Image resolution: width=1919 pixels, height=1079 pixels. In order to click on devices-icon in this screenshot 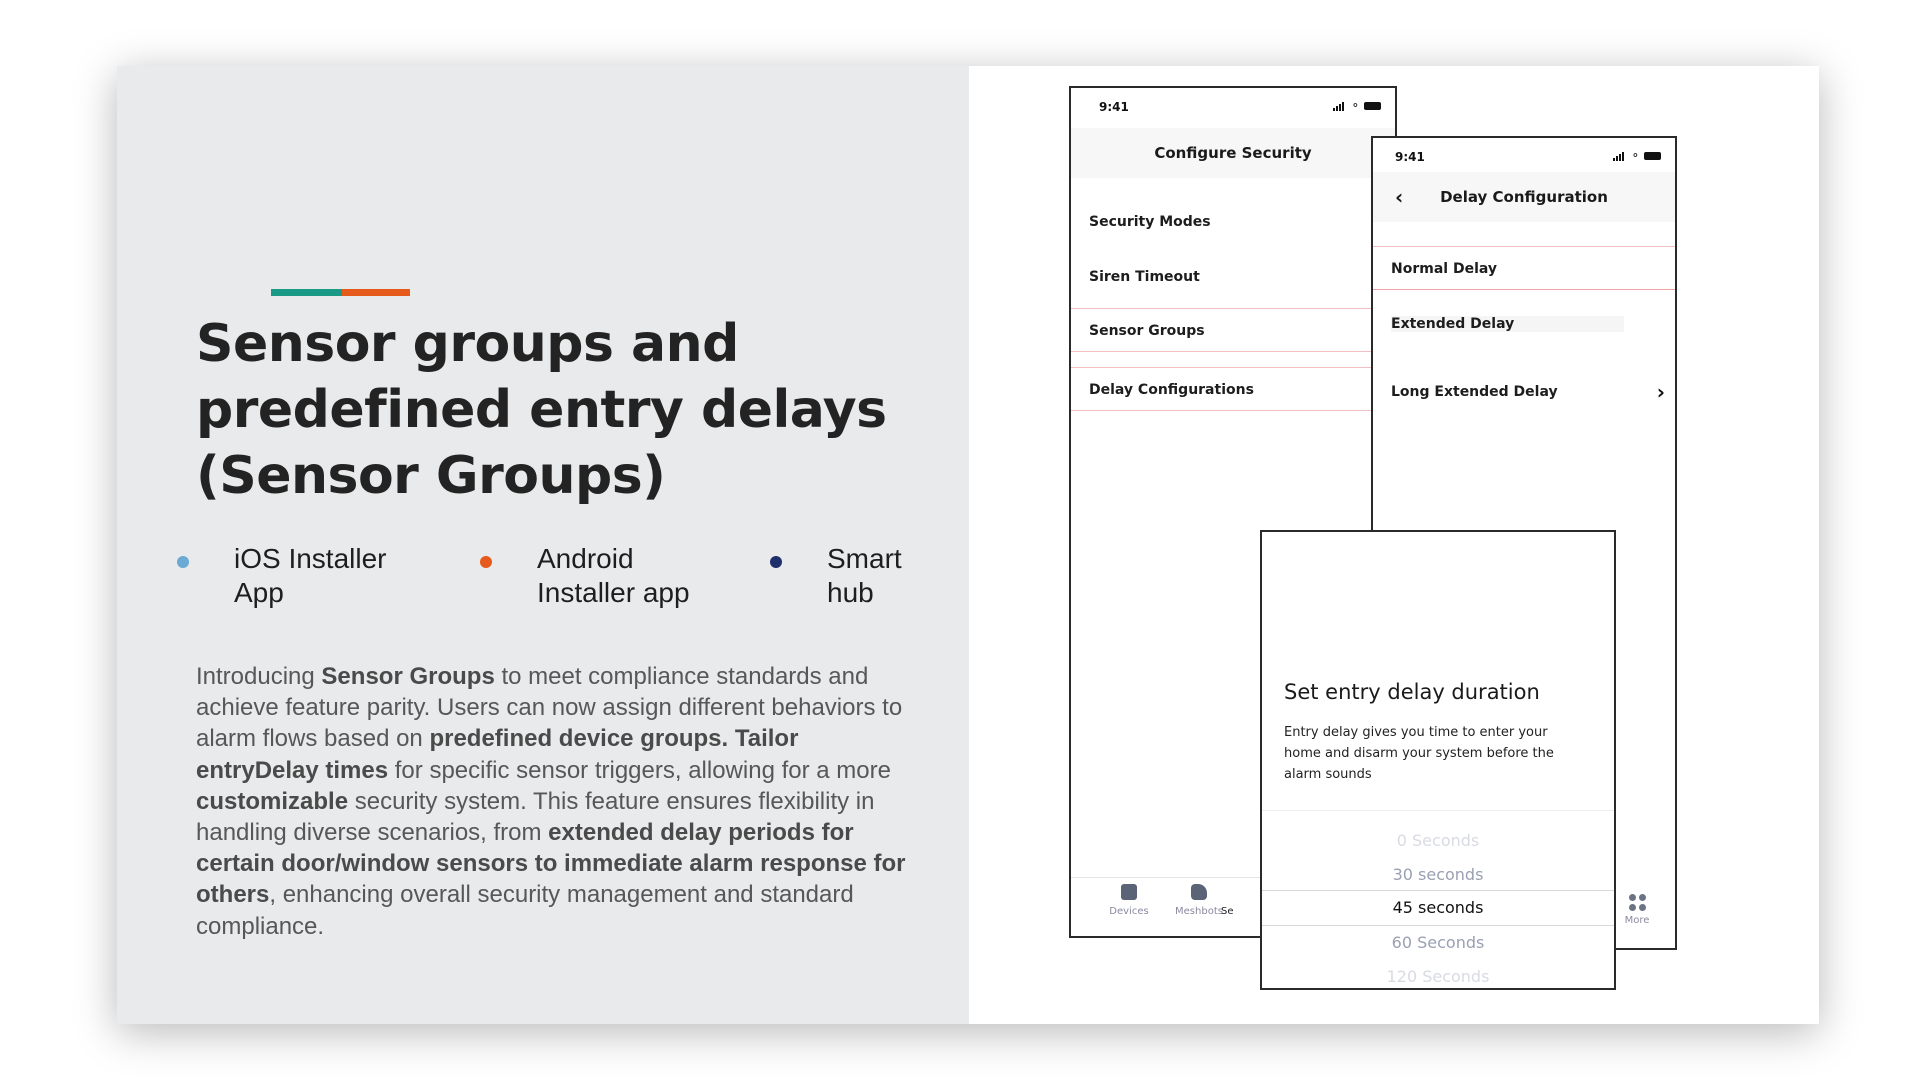, I will do `click(1129, 892)`.